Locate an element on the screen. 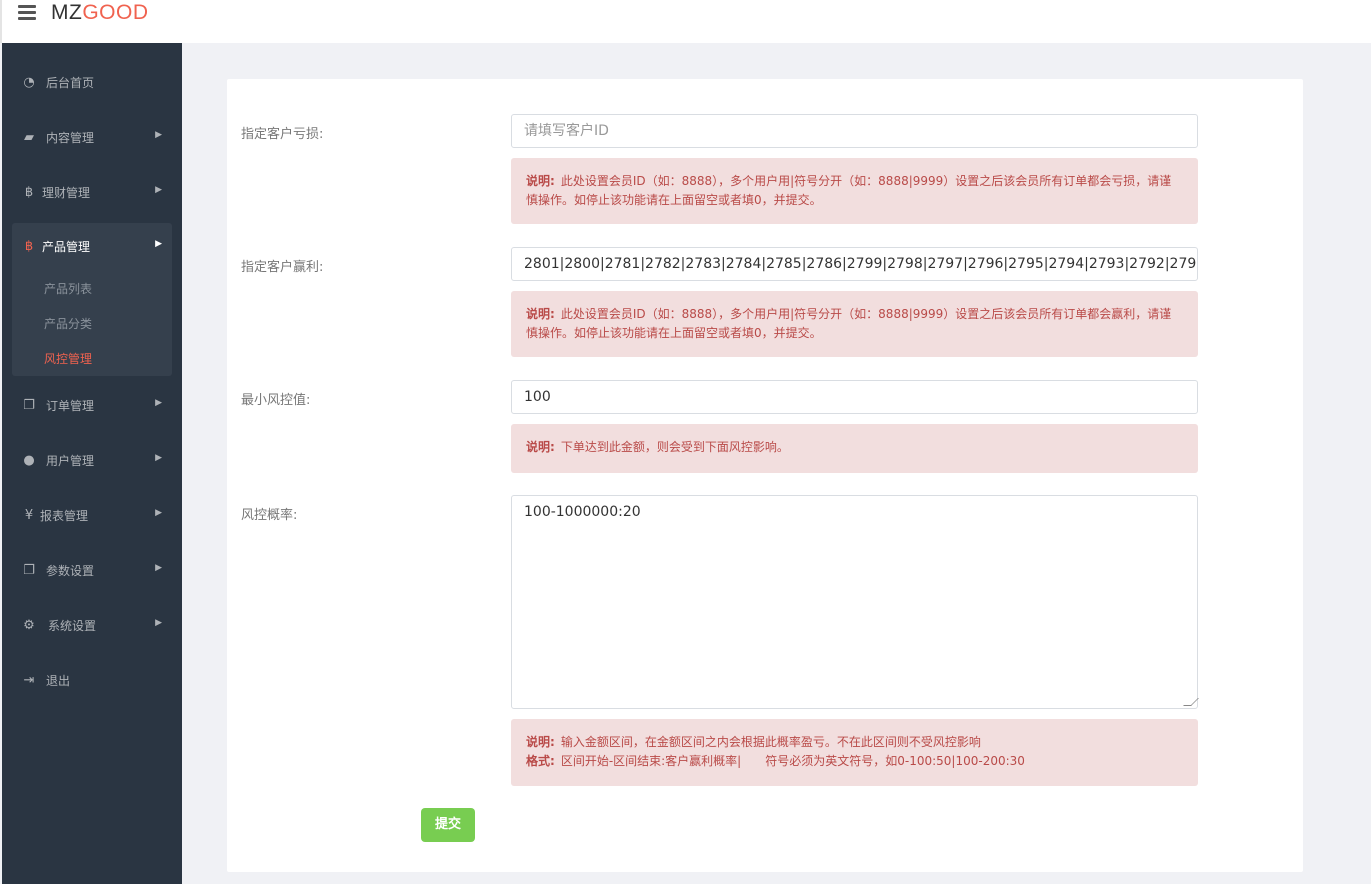 The image size is (1371, 884). sidebar-item-label: 参数设置 is located at coordinates (70, 571).